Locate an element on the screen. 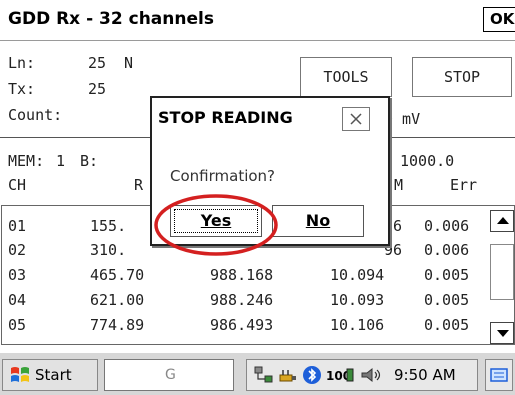 This screenshot has width=515, height=395. taskbar-app-label: G is located at coordinates (170, 375).